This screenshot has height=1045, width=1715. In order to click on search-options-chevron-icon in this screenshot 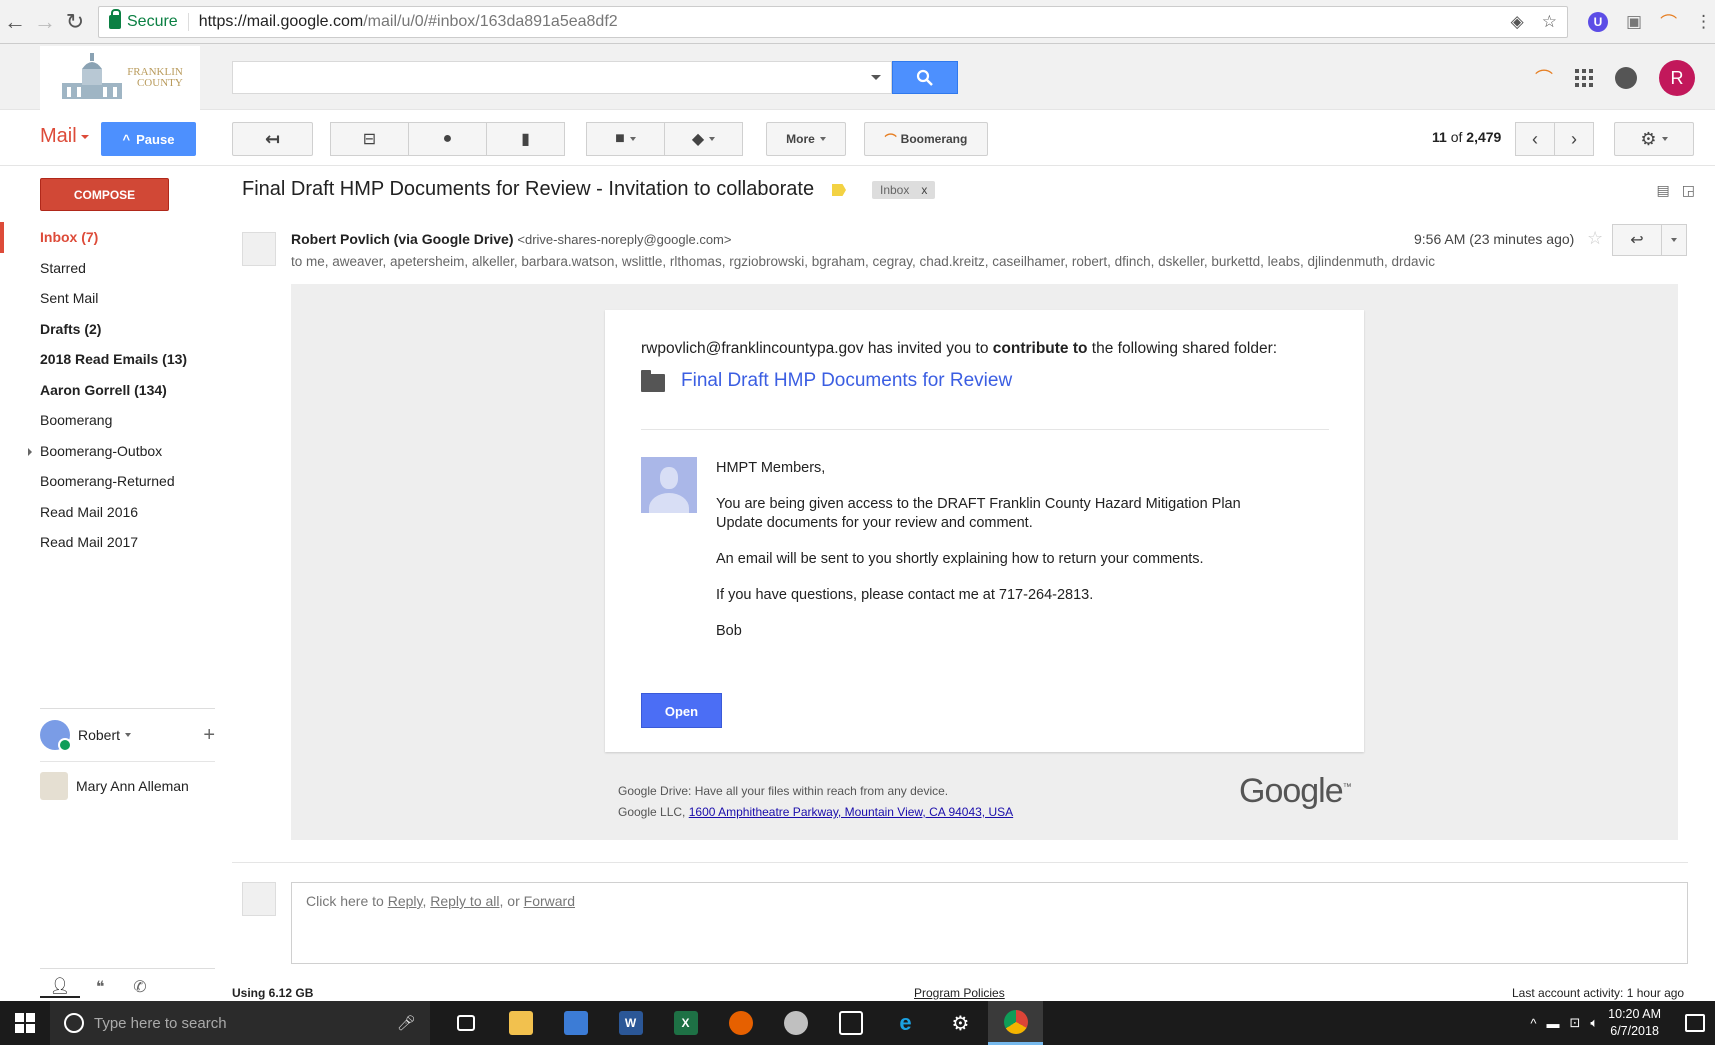, I will do `click(876, 77)`.